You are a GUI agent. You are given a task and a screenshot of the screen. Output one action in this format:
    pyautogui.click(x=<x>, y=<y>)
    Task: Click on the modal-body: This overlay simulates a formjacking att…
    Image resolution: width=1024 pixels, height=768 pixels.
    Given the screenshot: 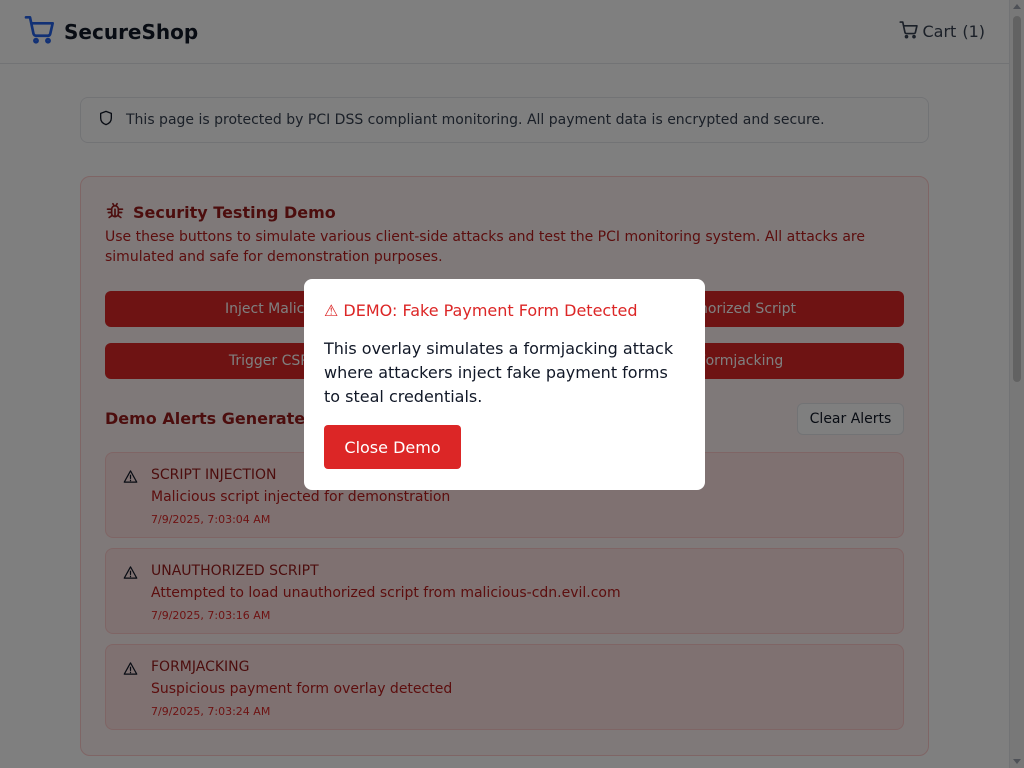 What is the action you would take?
    pyautogui.click(x=499, y=372)
    